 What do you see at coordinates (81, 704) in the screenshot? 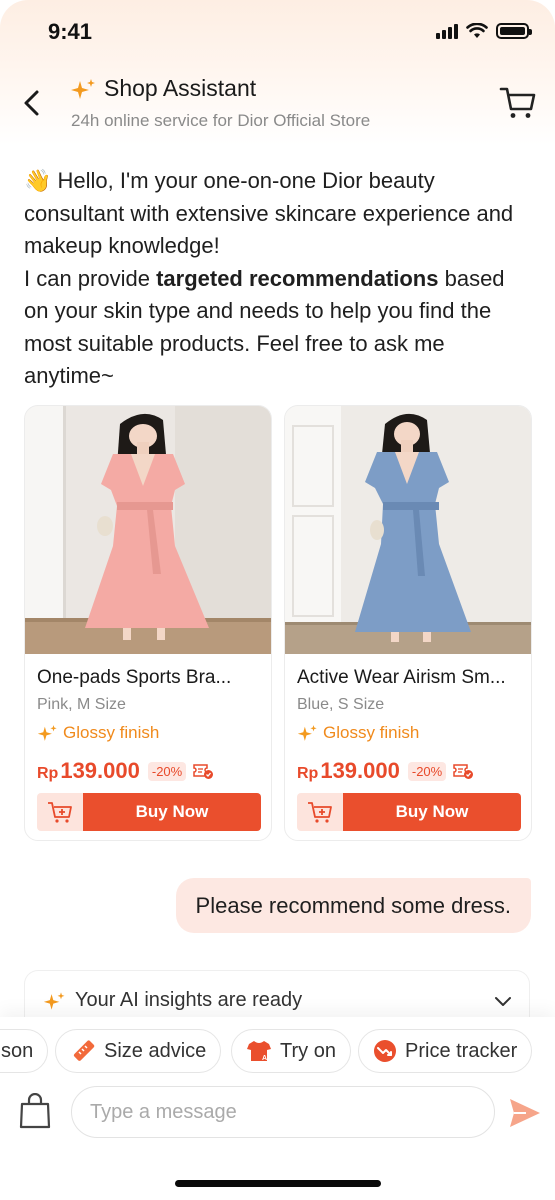
I see `product-variant: Pink, M Size` at bounding box center [81, 704].